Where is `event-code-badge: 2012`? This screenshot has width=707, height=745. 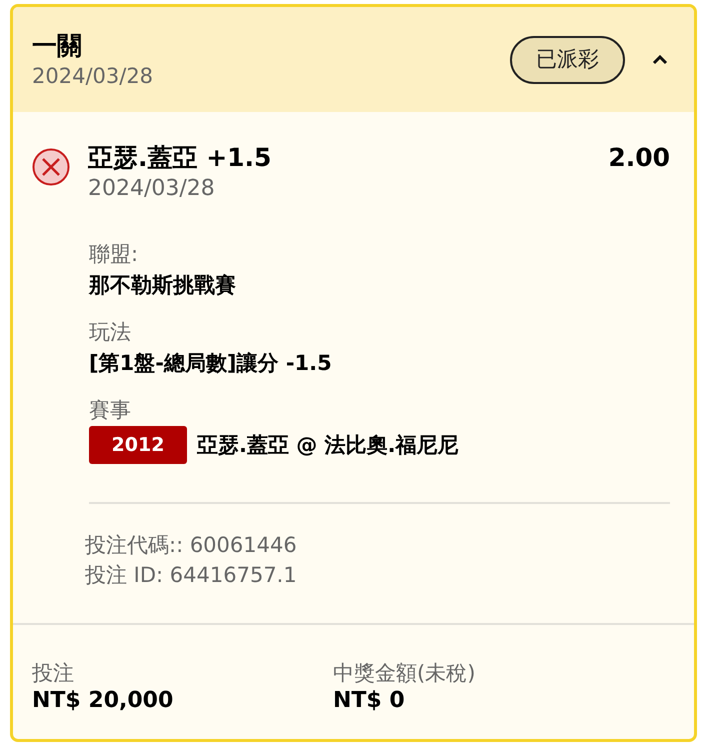
event-code-badge: 2012 is located at coordinates (138, 445).